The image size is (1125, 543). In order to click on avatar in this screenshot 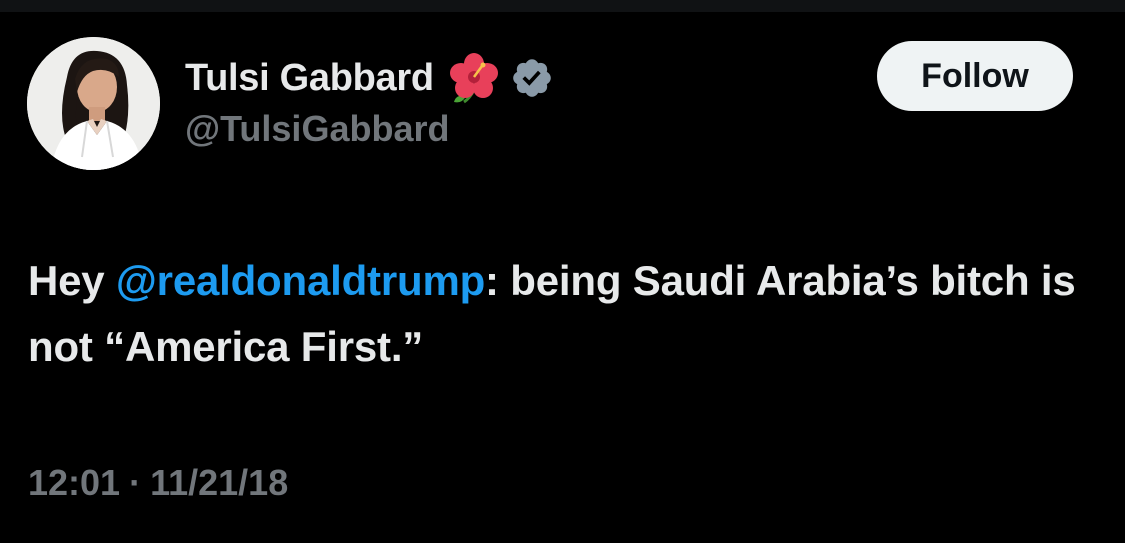, I will do `click(93, 103)`.